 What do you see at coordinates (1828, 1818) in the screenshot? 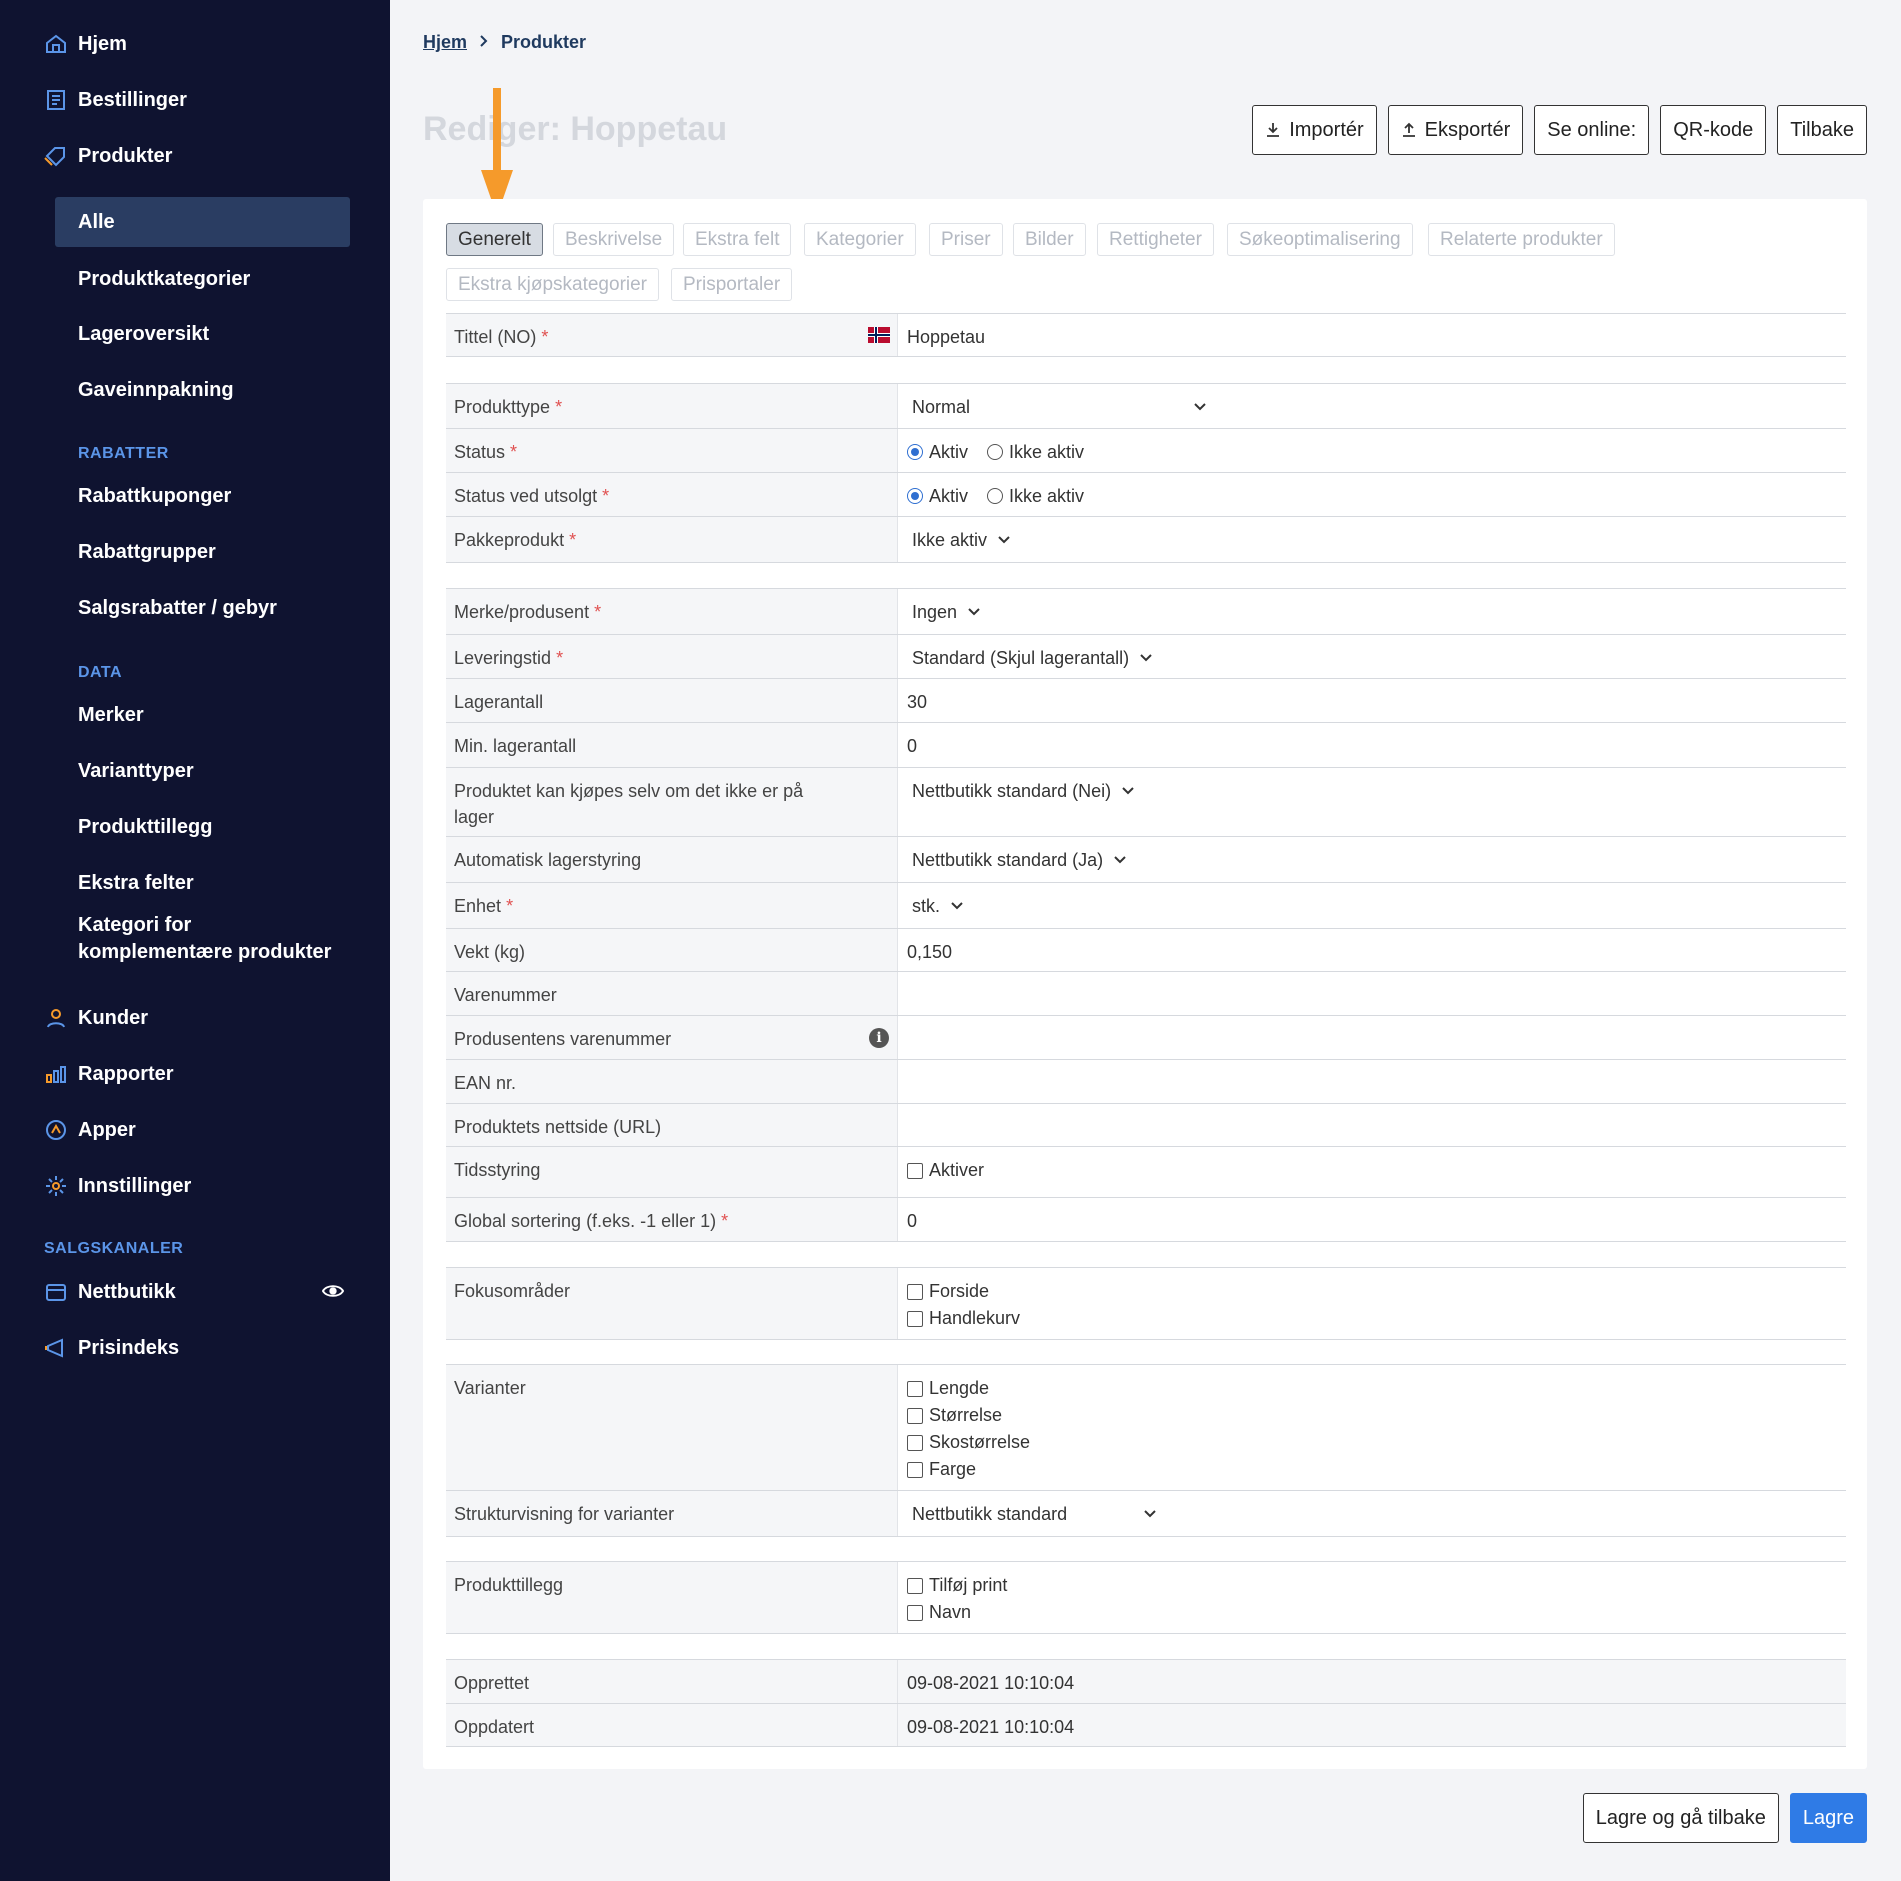
I see `save-button: Lagre` at bounding box center [1828, 1818].